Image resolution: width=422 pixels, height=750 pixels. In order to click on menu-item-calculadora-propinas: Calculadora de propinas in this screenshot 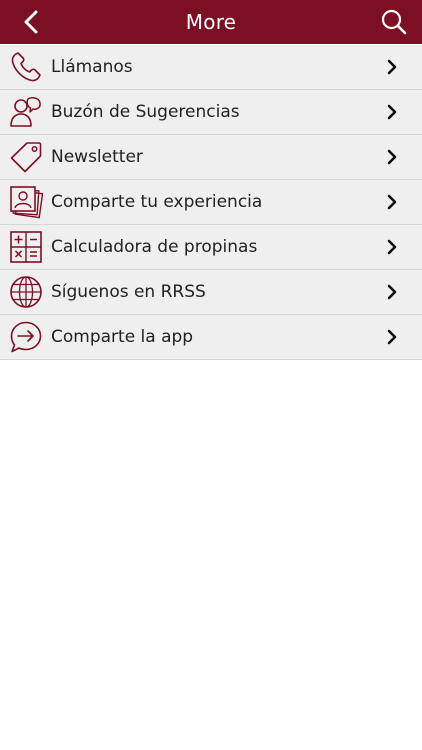, I will do `click(211, 247)`.